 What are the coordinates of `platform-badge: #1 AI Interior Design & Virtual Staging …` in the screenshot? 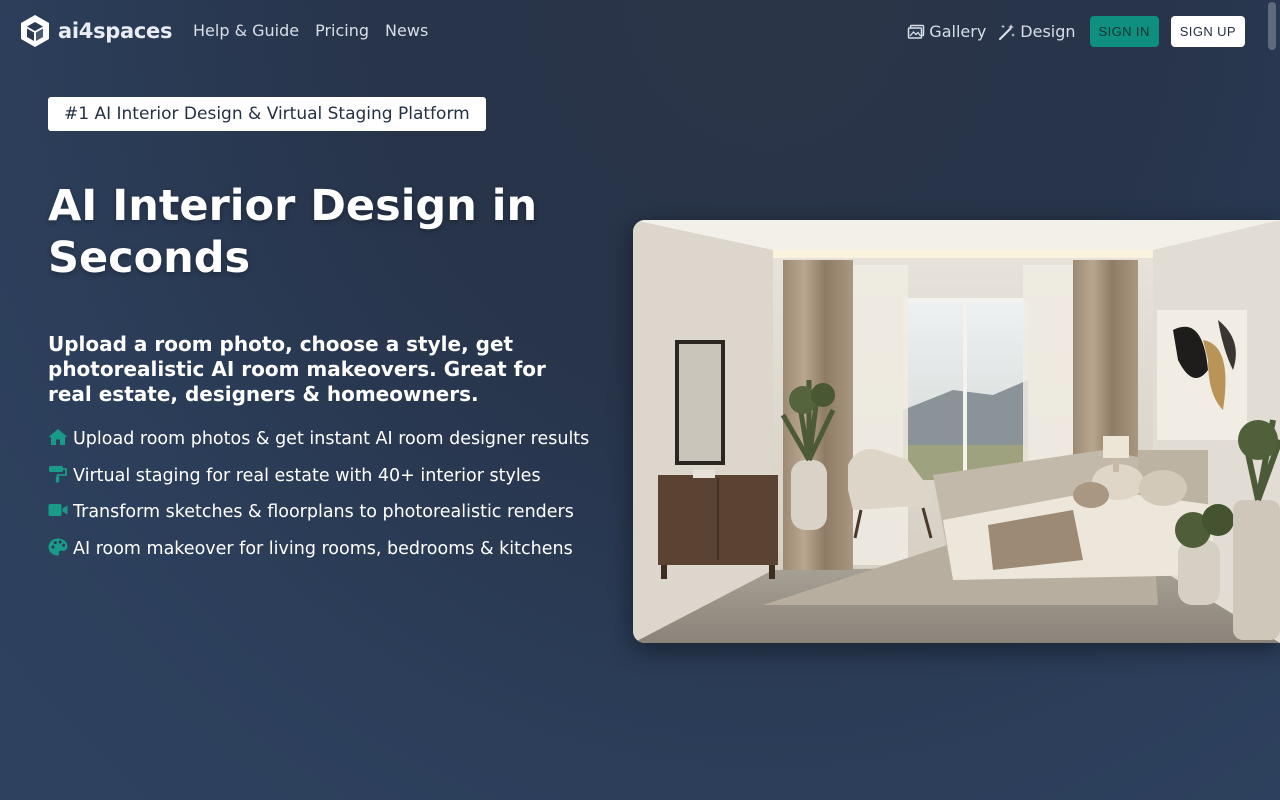 It's located at (267, 114).